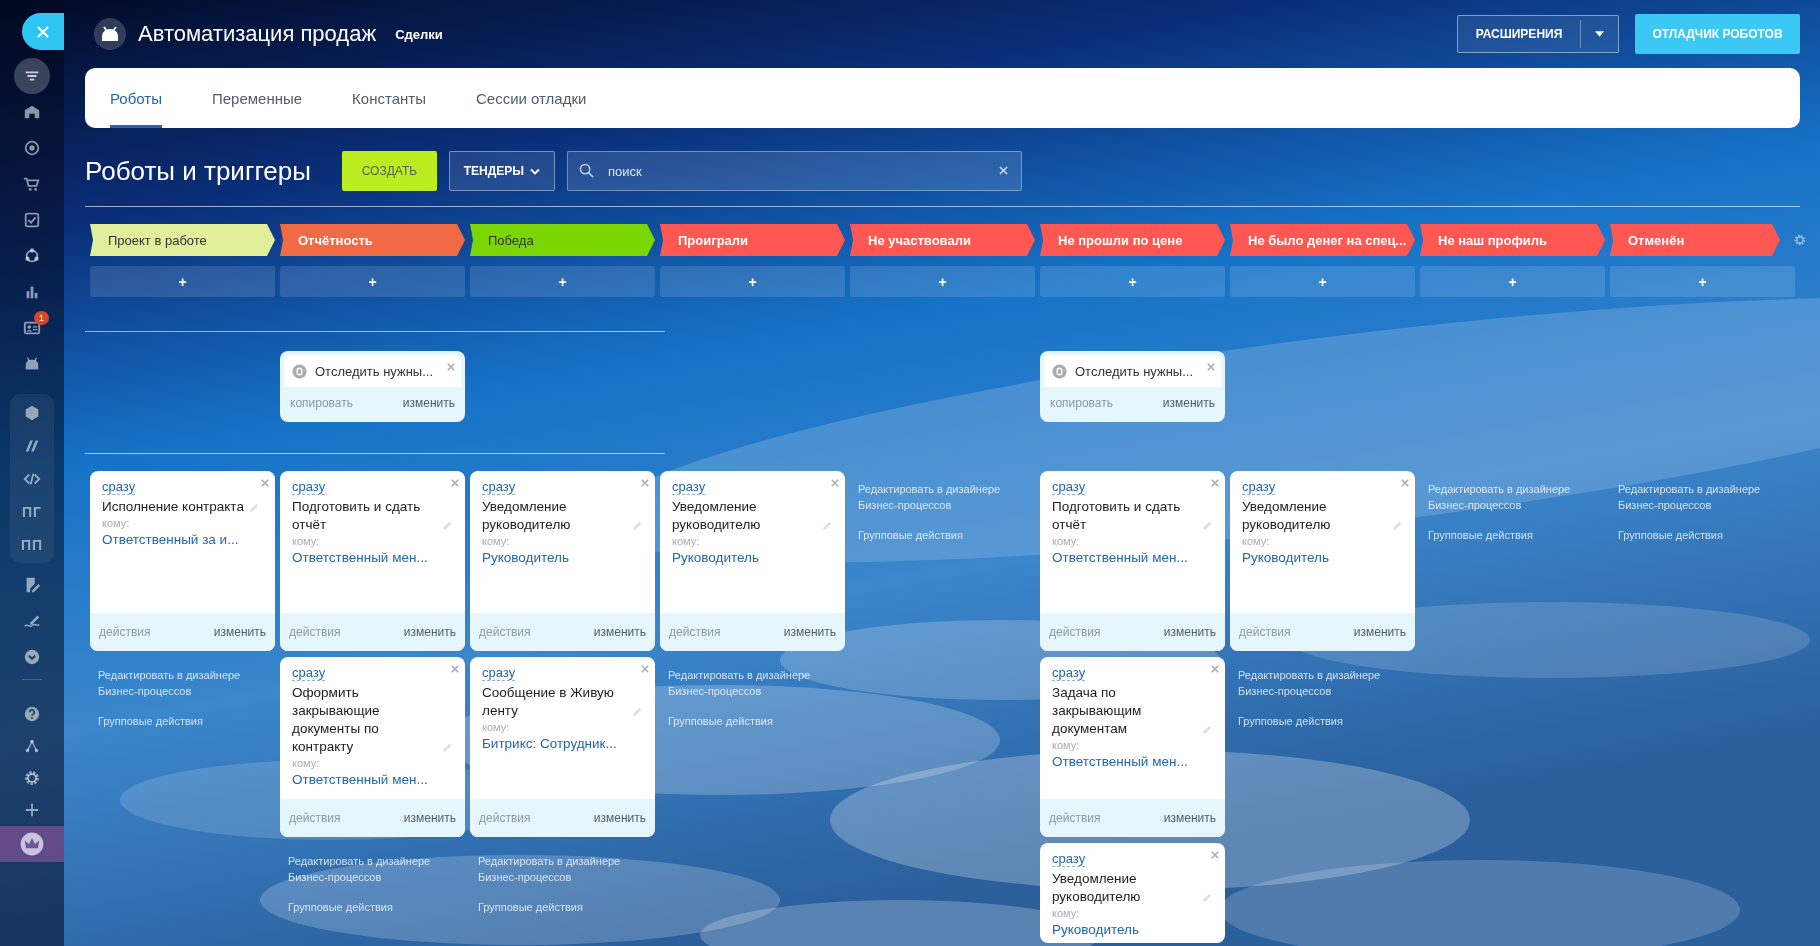  I want to click on sidebar-item: ПГ, so click(32, 511).